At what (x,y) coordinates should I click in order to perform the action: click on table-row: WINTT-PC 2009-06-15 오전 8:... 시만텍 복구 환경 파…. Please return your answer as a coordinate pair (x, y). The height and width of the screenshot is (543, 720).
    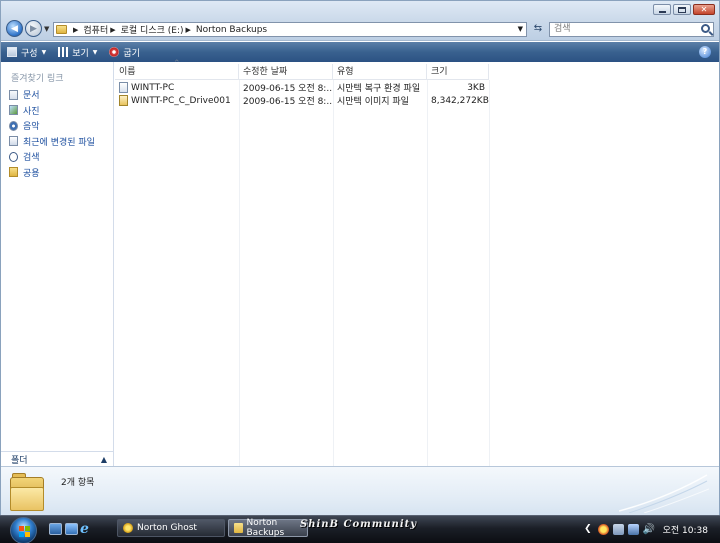
    Looking at the image, I should click on (302, 87).